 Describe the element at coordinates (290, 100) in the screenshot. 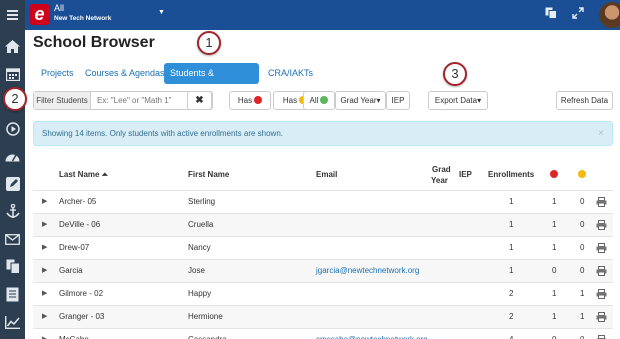

I see `has-yellow-label: Has` at that location.